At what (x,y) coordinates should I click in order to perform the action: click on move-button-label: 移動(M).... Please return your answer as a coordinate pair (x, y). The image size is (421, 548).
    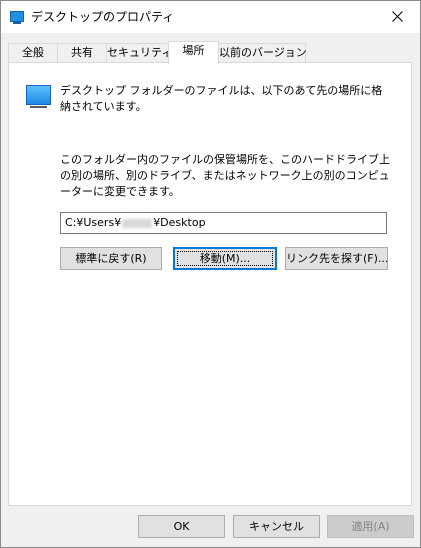
    Looking at the image, I should click on (225, 258).